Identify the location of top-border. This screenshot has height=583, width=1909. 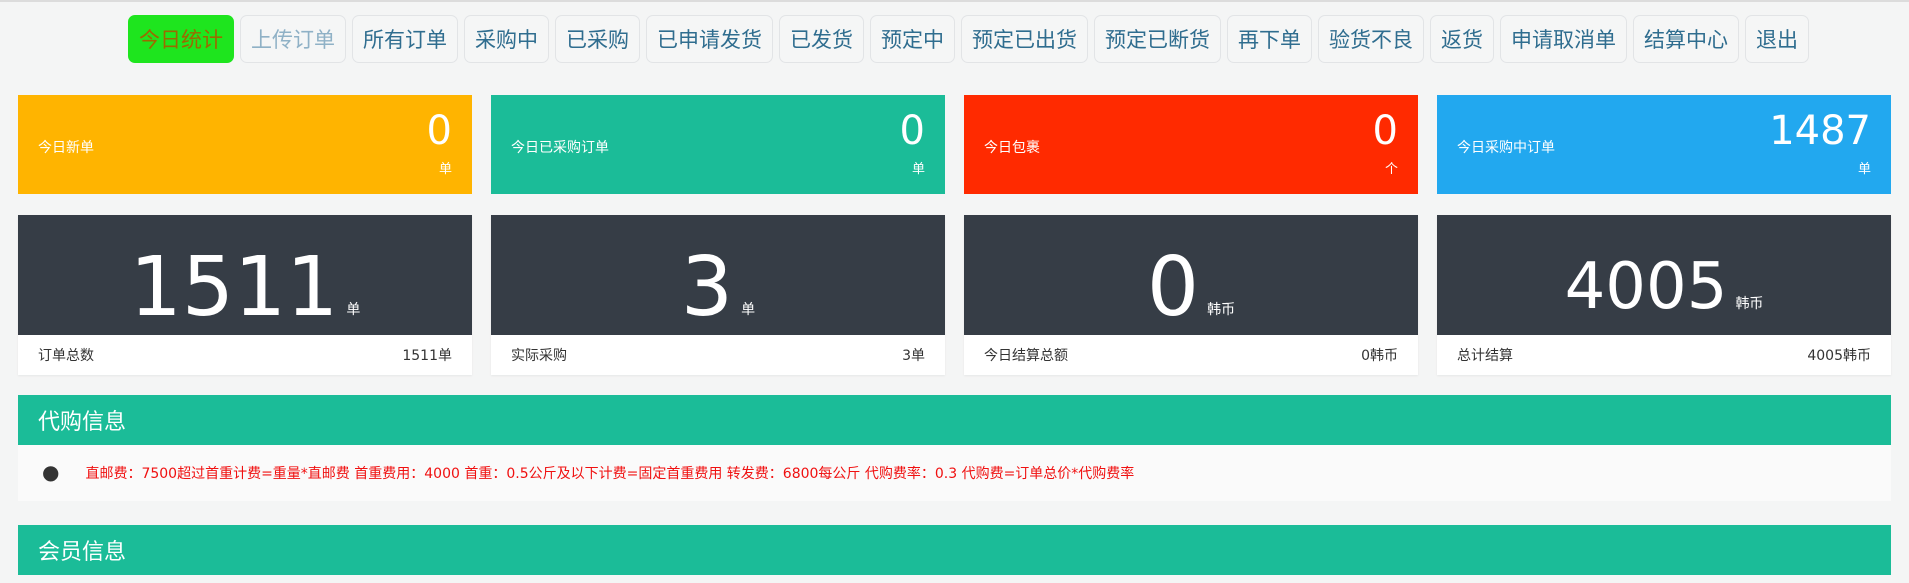
(954, 1).